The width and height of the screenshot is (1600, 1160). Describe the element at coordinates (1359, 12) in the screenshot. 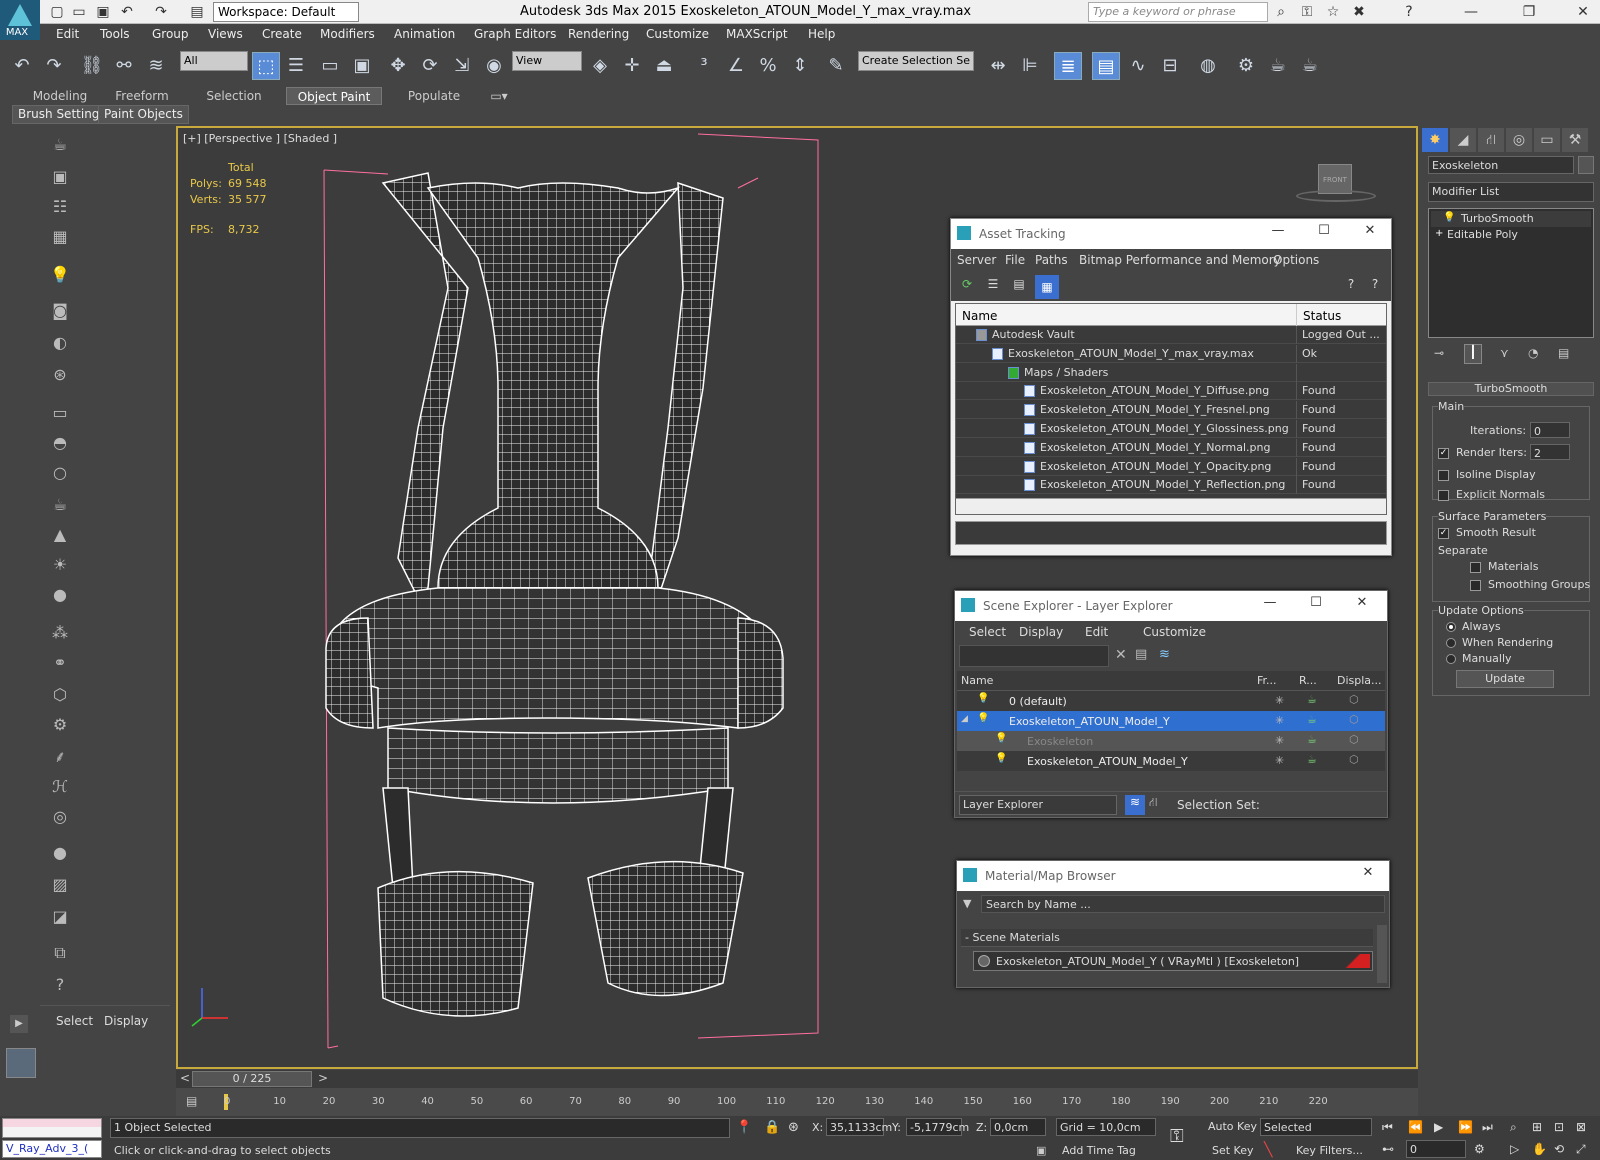

I see `communication-center-icon: ✖` at that location.